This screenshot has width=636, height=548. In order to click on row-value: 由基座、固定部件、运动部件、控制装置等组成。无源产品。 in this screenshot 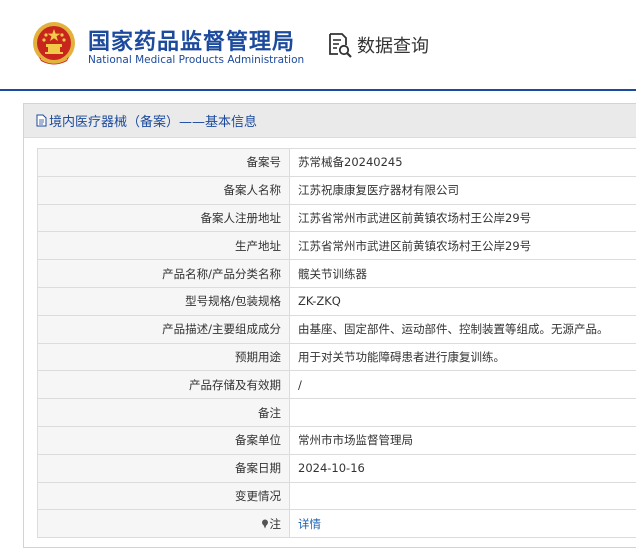, I will do `click(462, 329)`.